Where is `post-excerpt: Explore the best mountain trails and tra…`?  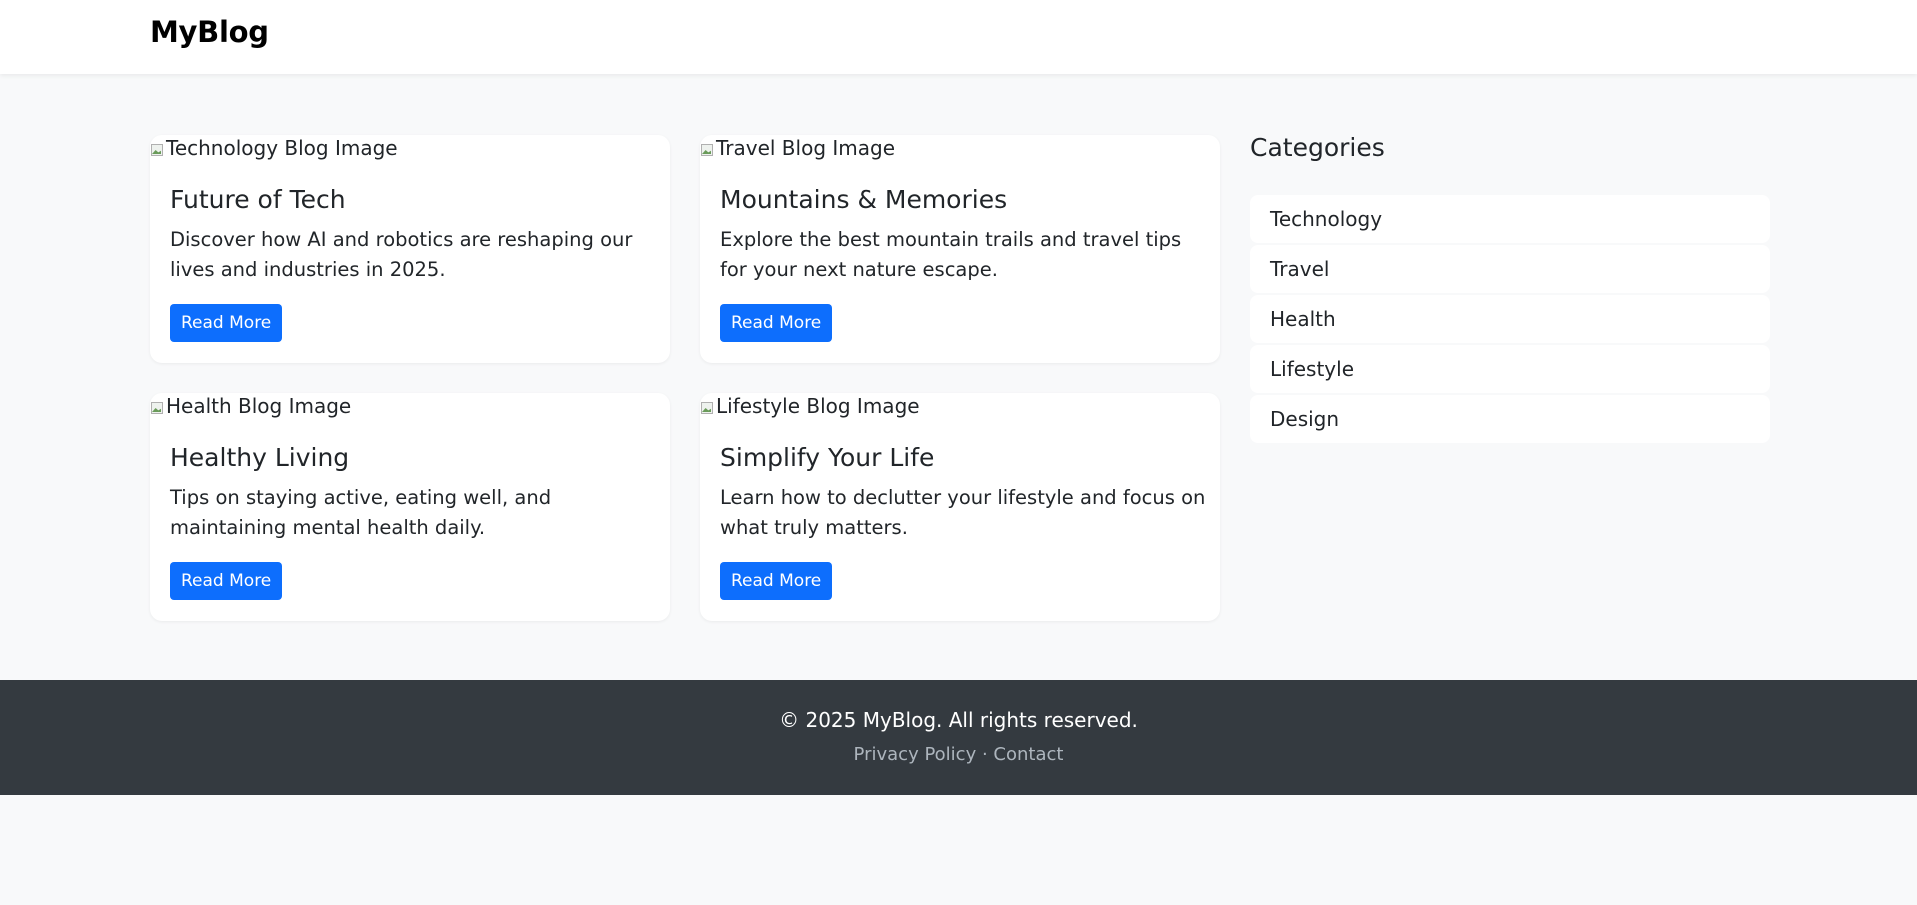
post-excerpt: Explore the best mountain trails and tra… is located at coordinates (951, 254).